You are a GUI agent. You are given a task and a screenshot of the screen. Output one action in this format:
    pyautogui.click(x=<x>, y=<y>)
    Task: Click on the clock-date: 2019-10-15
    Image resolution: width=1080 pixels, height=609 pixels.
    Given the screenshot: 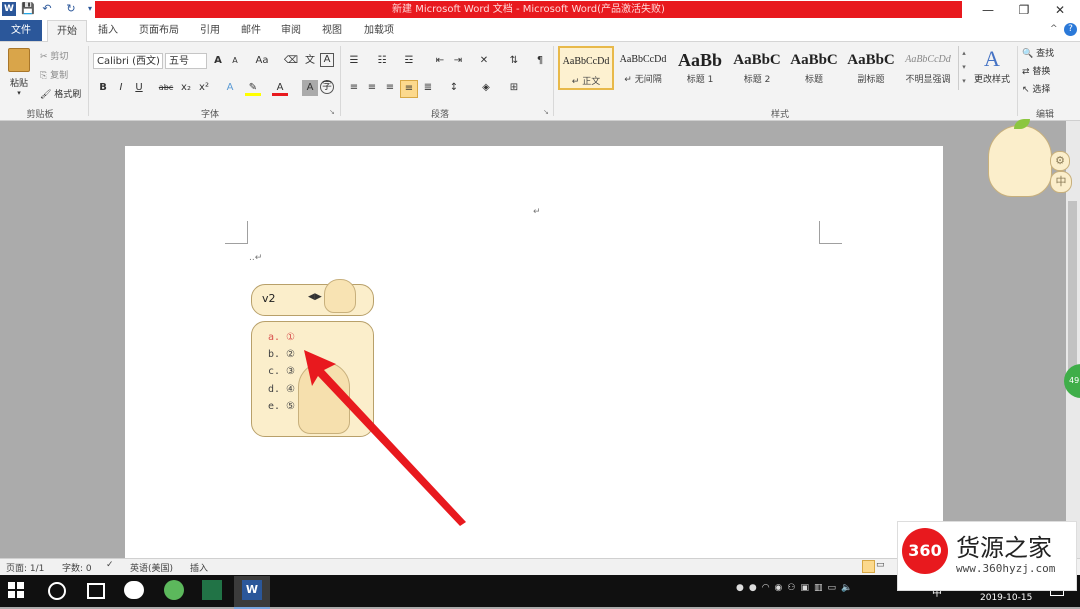 What is the action you would take?
    pyautogui.click(x=1006, y=598)
    